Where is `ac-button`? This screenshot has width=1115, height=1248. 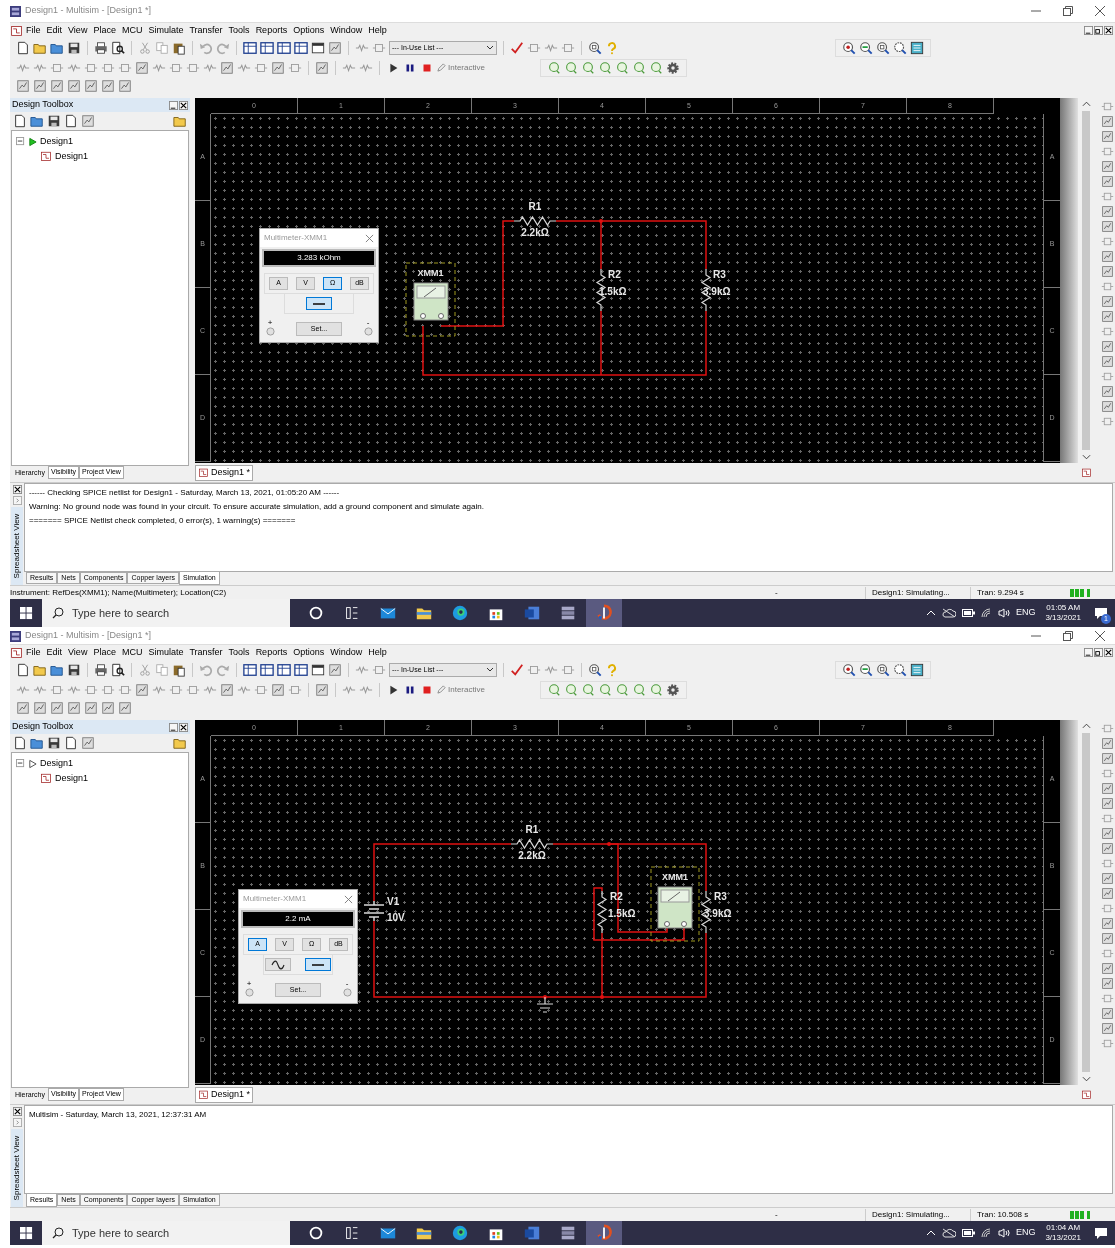
ac-button is located at coordinates (278, 964).